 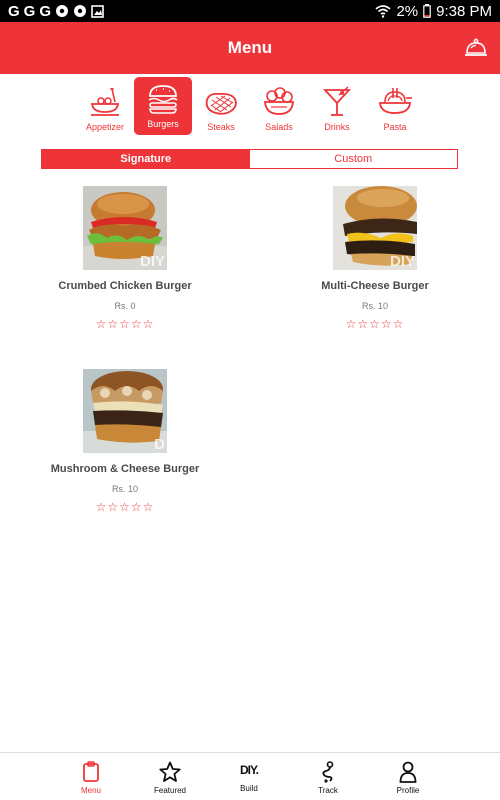 I want to click on nav-label: Build, so click(x=249, y=788).